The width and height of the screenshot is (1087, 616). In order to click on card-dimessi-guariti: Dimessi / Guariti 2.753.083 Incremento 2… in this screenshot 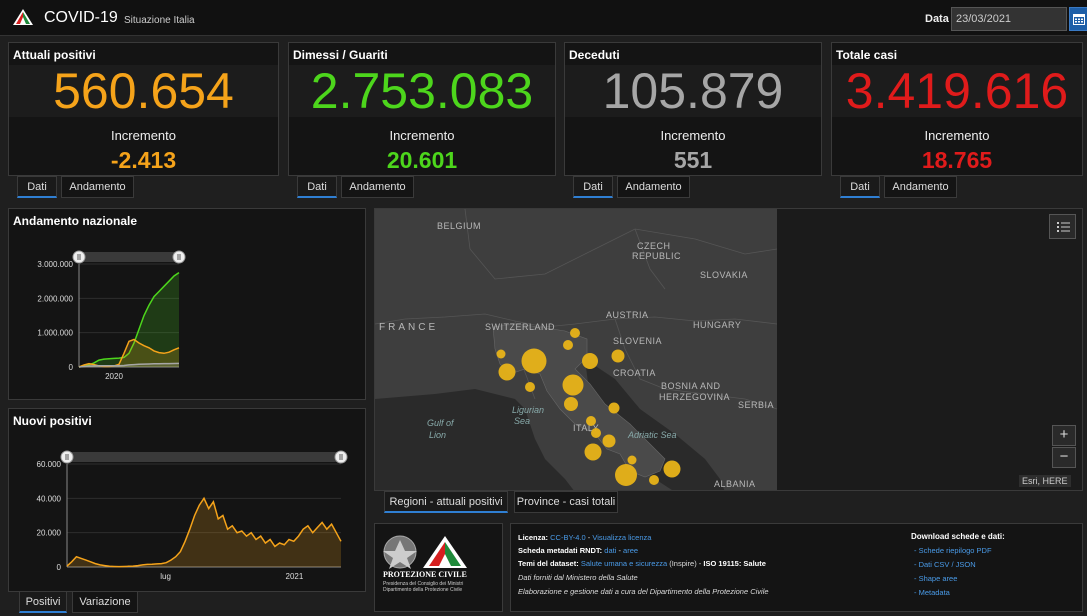, I will do `click(422, 109)`.